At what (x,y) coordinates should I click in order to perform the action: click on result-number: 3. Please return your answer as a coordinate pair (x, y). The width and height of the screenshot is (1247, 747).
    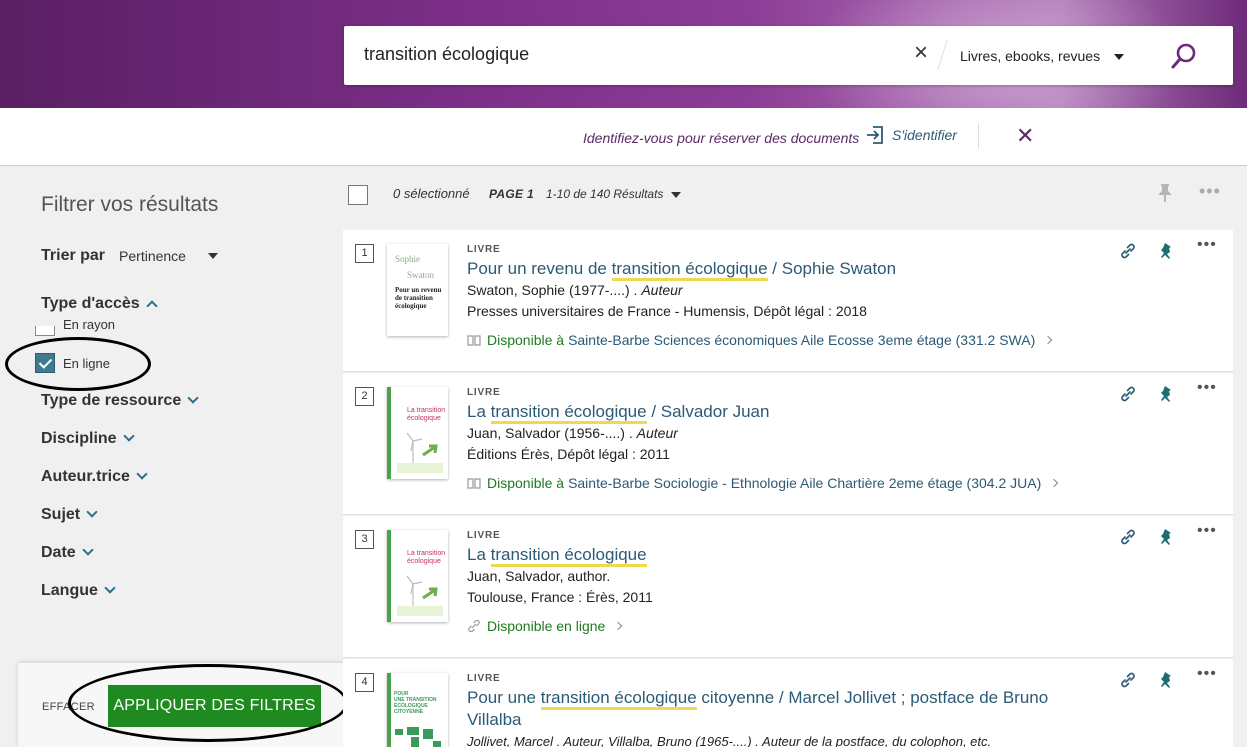
    Looking at the image, I should click on (364, 539).